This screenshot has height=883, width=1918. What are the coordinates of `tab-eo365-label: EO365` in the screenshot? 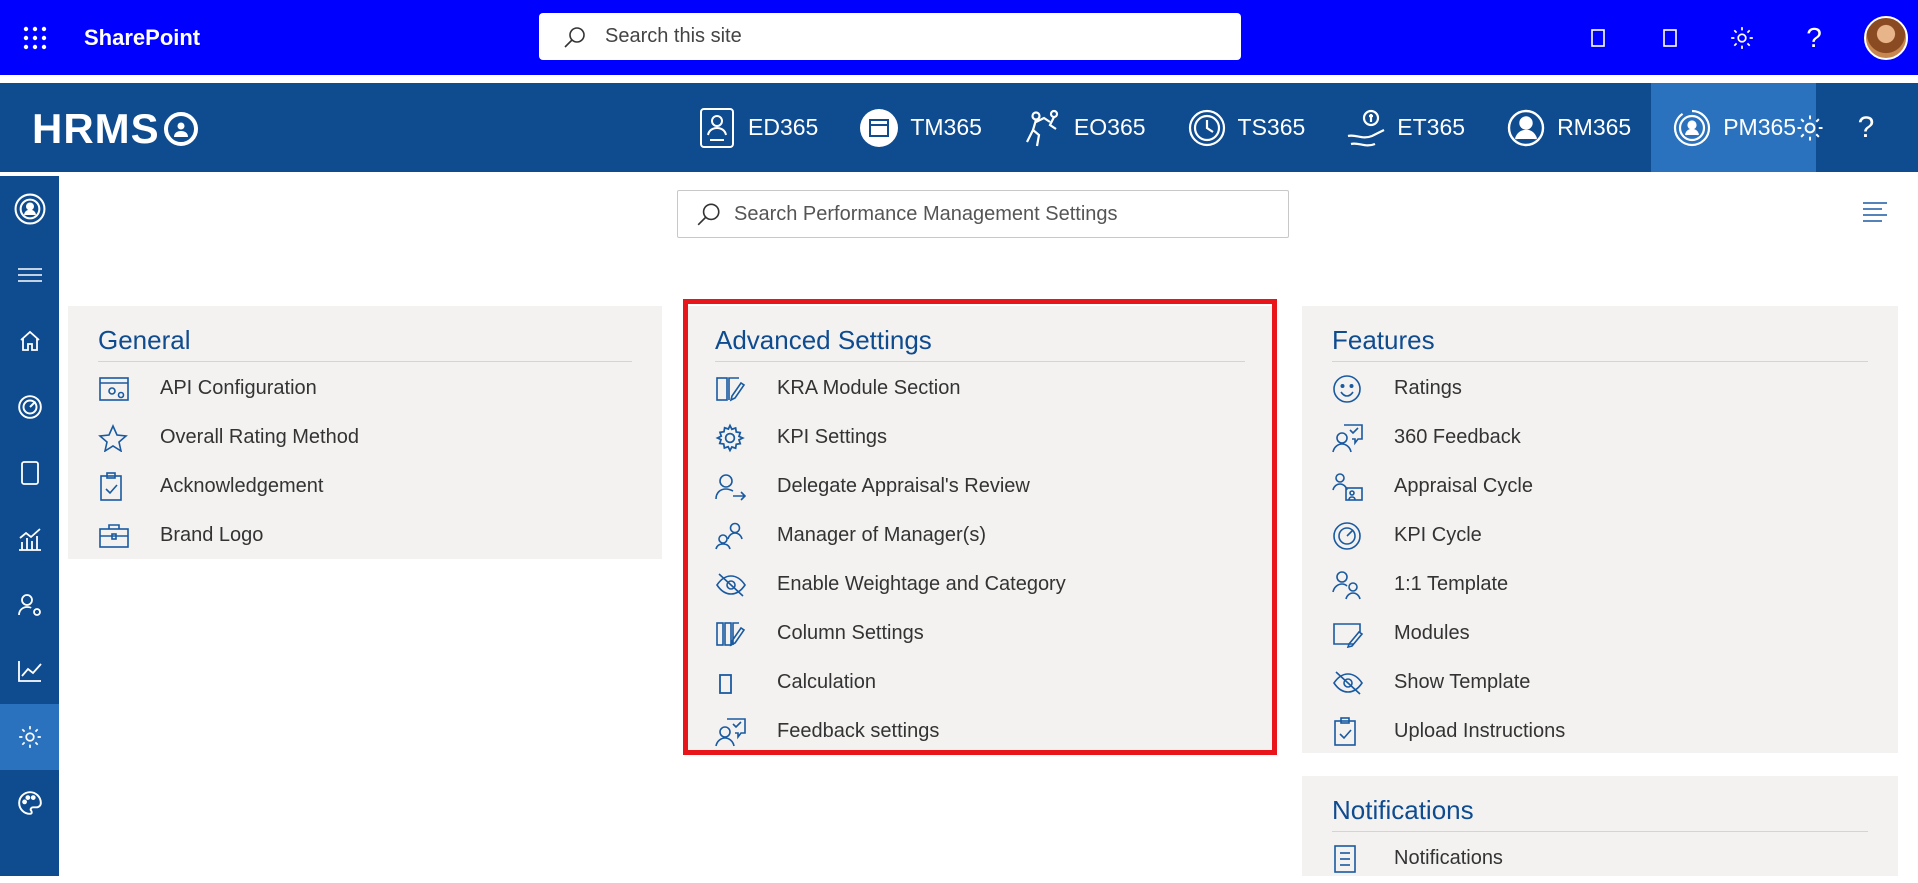 It's located at (1109, 127).